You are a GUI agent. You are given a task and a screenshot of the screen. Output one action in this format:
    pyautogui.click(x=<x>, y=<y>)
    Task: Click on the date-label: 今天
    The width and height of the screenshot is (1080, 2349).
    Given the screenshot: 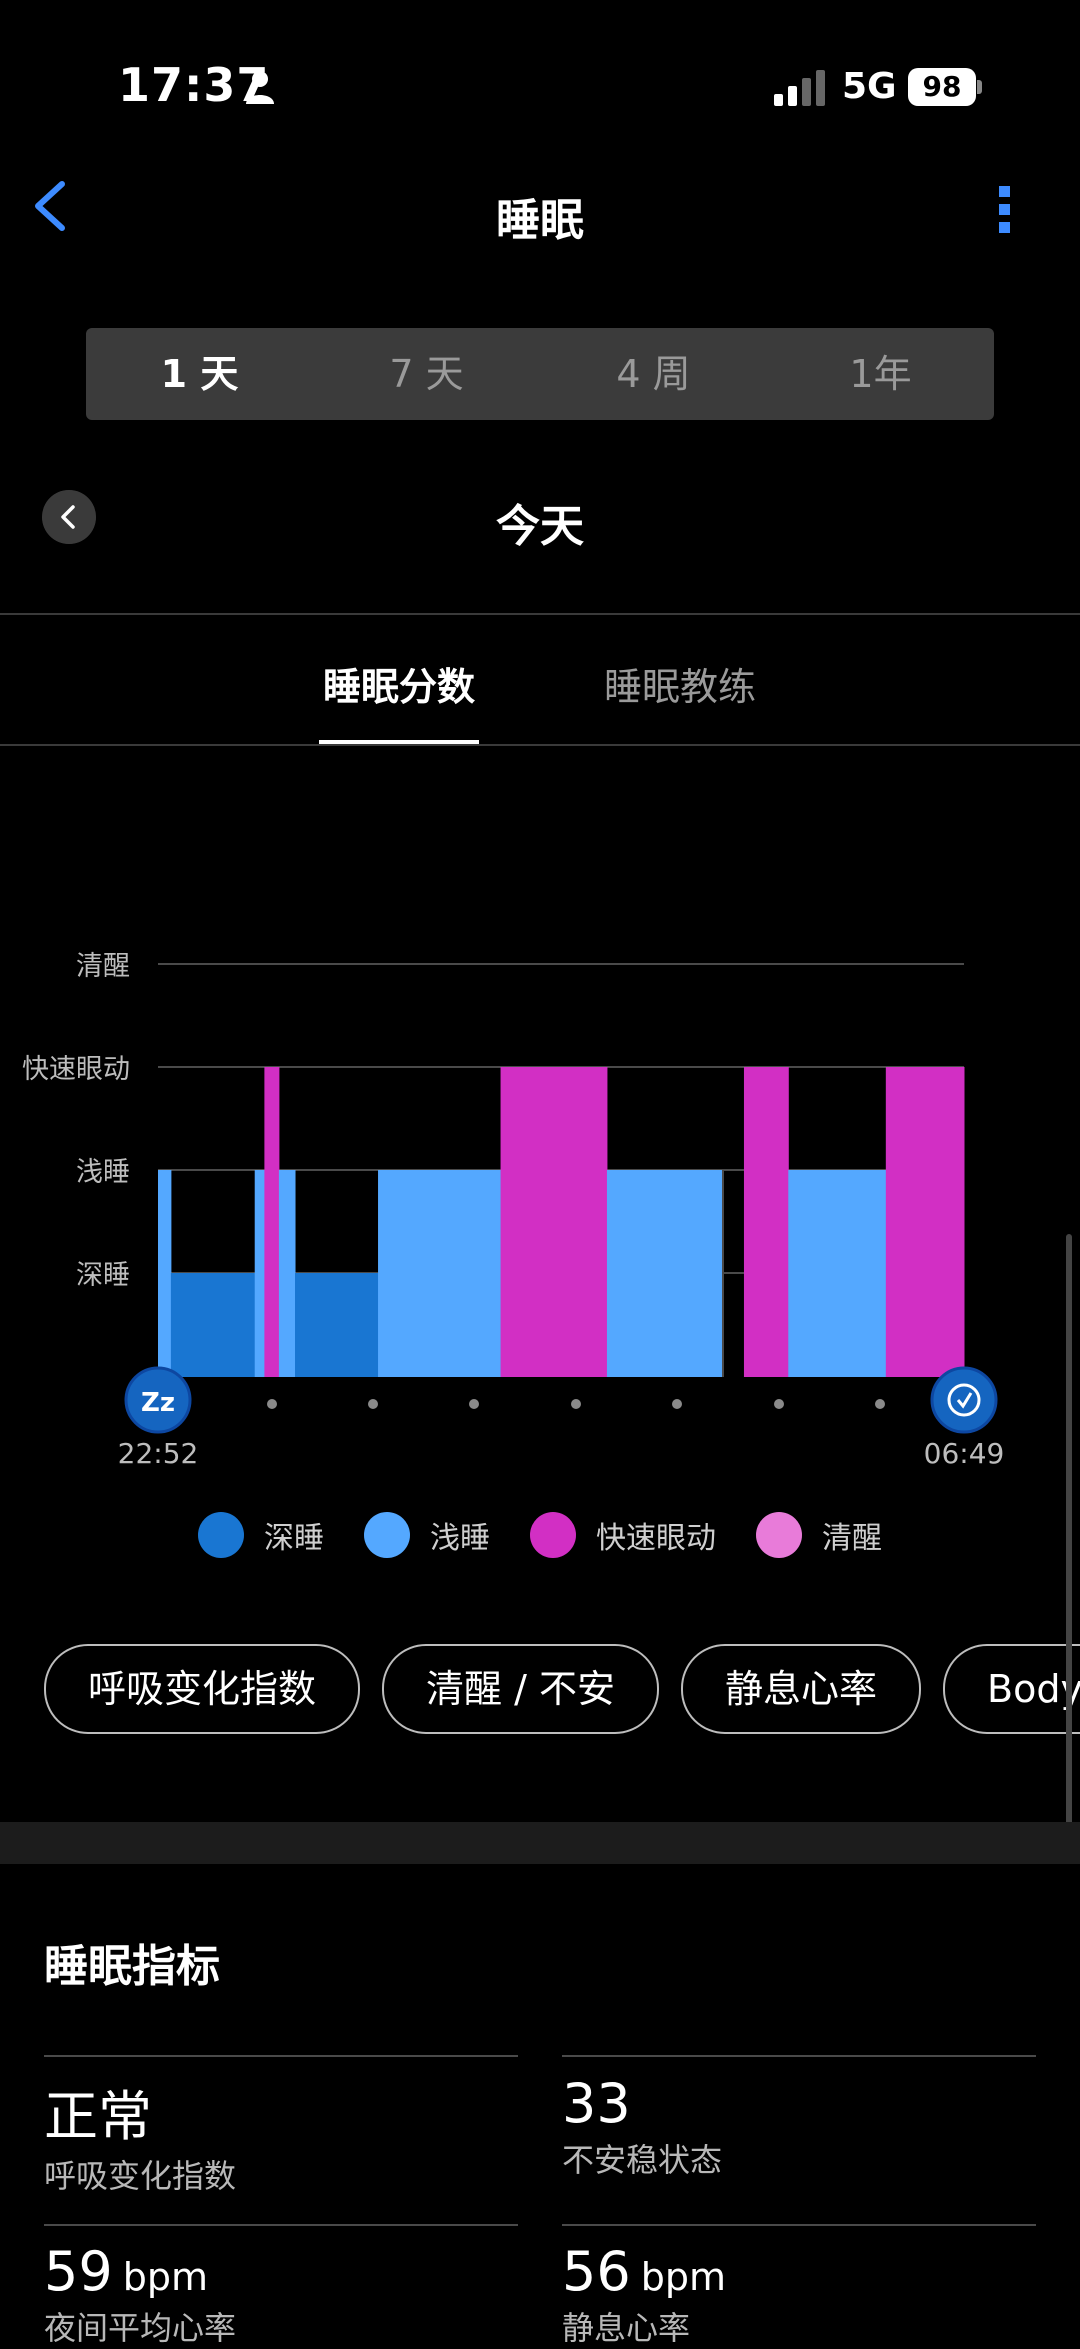 What is the action you would take?
    pyautogui.click(x=540, y=526)
    